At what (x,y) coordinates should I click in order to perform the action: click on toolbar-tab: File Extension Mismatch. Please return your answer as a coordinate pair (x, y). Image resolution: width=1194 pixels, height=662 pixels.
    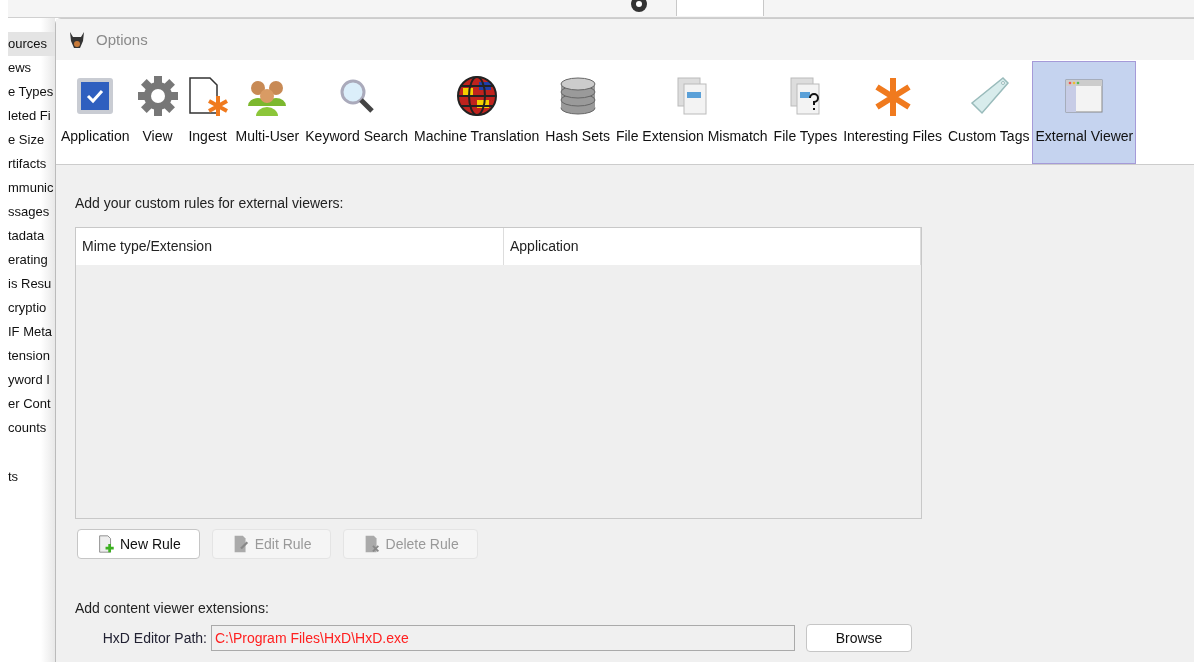
    Looking at the image, I should click on (691, 112).